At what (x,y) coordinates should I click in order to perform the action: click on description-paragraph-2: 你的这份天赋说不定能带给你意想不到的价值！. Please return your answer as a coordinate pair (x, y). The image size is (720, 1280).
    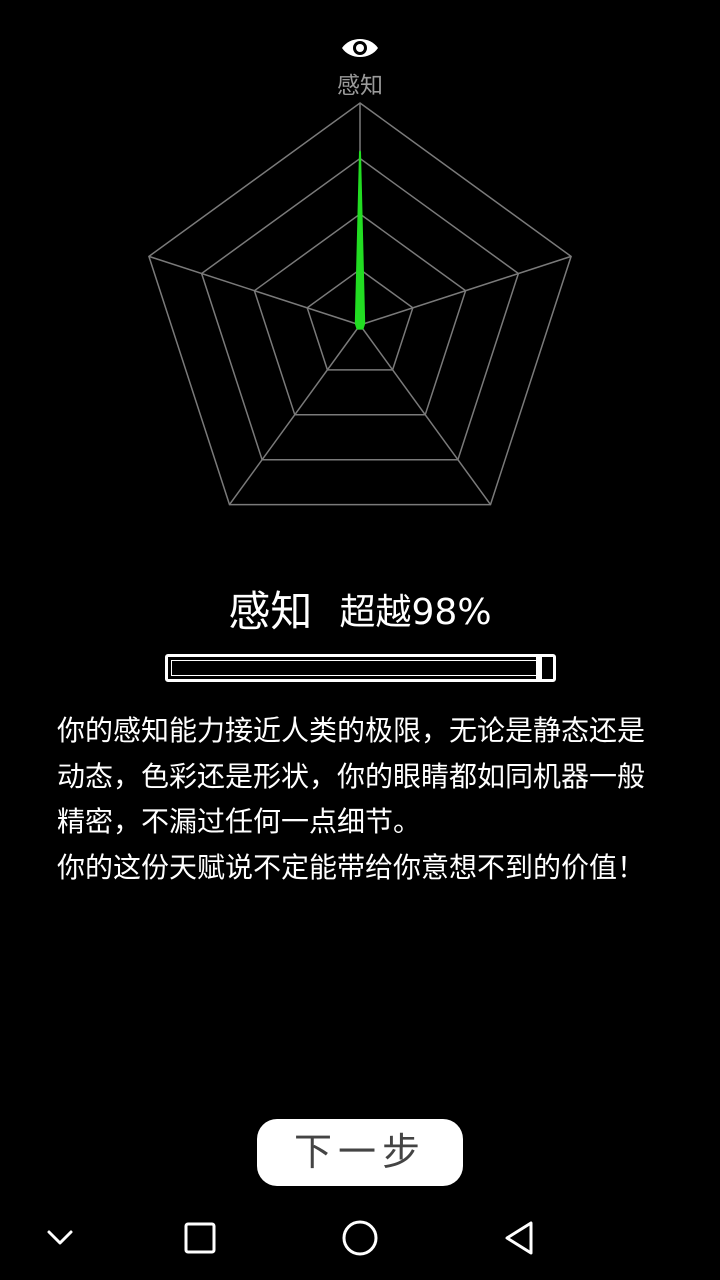
    Looking at the image, I should click on (351, 867).